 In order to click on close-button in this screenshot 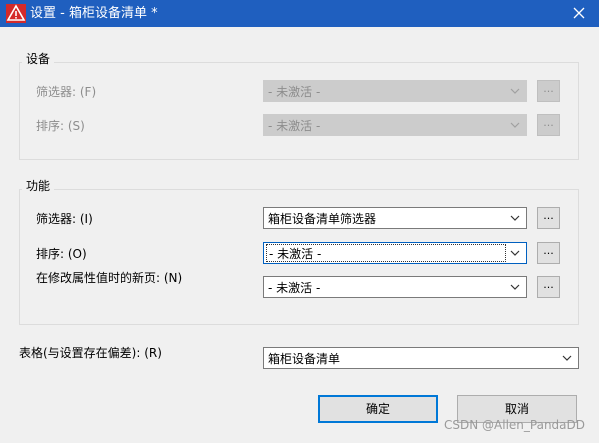, I will do `click(579, 13)`.